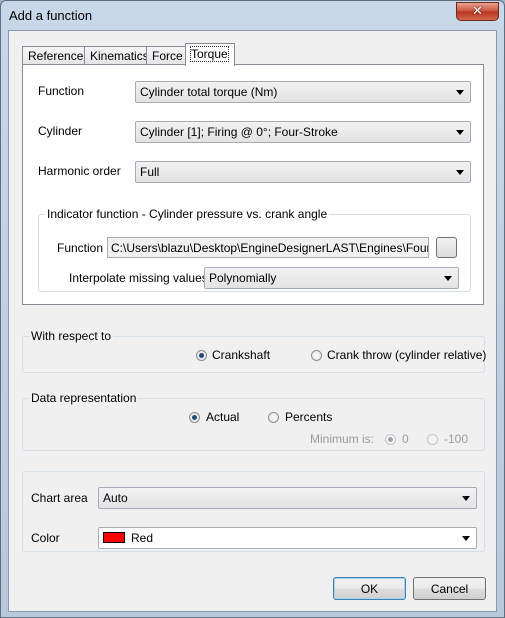  What do you see at coordinates (342, 439) in the screenshot?
I see `minimum-is-label: Minimum is:` at bounding box center [342, 439].